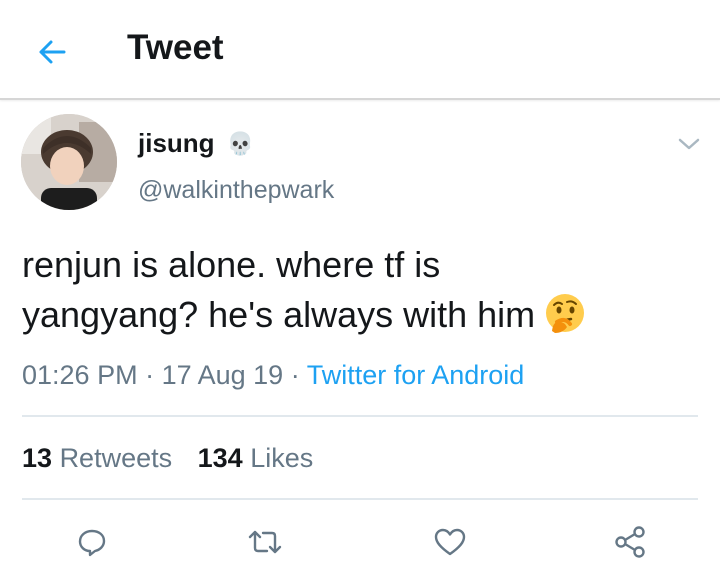 This screenshot has height=588, width=720. What do you see at coordinates (416, 375) in the screenshot?
I see `tweet-source-link: Twitter for Android` at bounding box center [416, 375].